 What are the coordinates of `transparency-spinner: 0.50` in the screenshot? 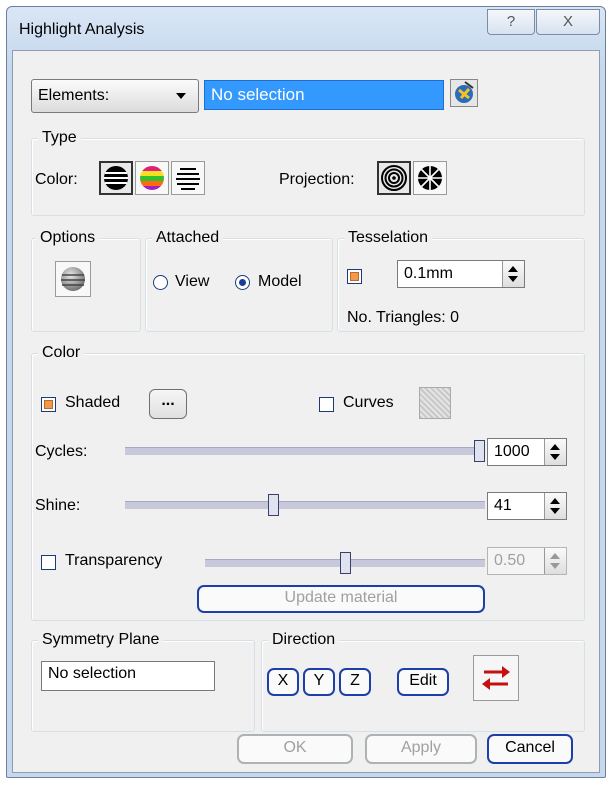 It's located at (527, 561).